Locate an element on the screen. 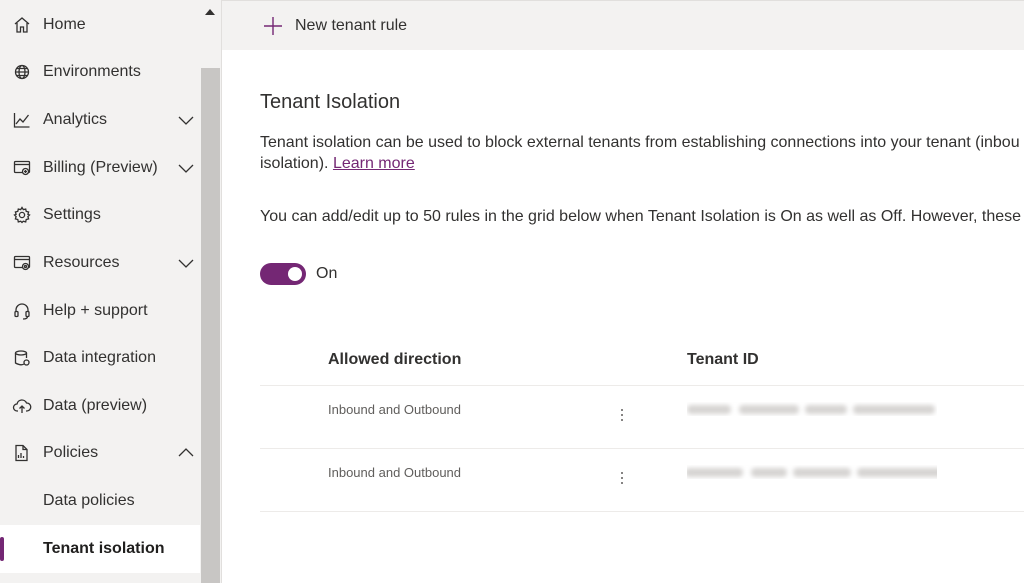 The image size is (1024, 583). command-bar: New tenant rule is located at coordinates (623, 25).